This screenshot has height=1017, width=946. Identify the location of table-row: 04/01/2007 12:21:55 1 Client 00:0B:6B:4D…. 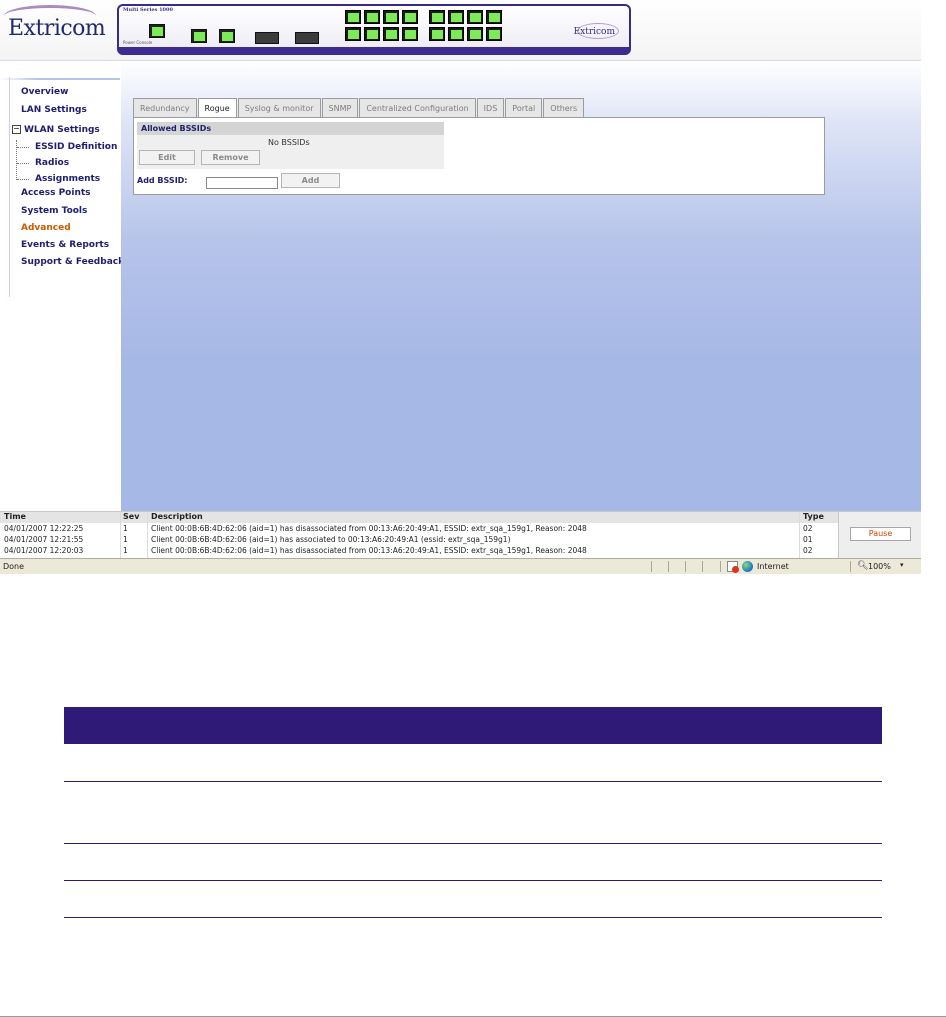
(419, 540).